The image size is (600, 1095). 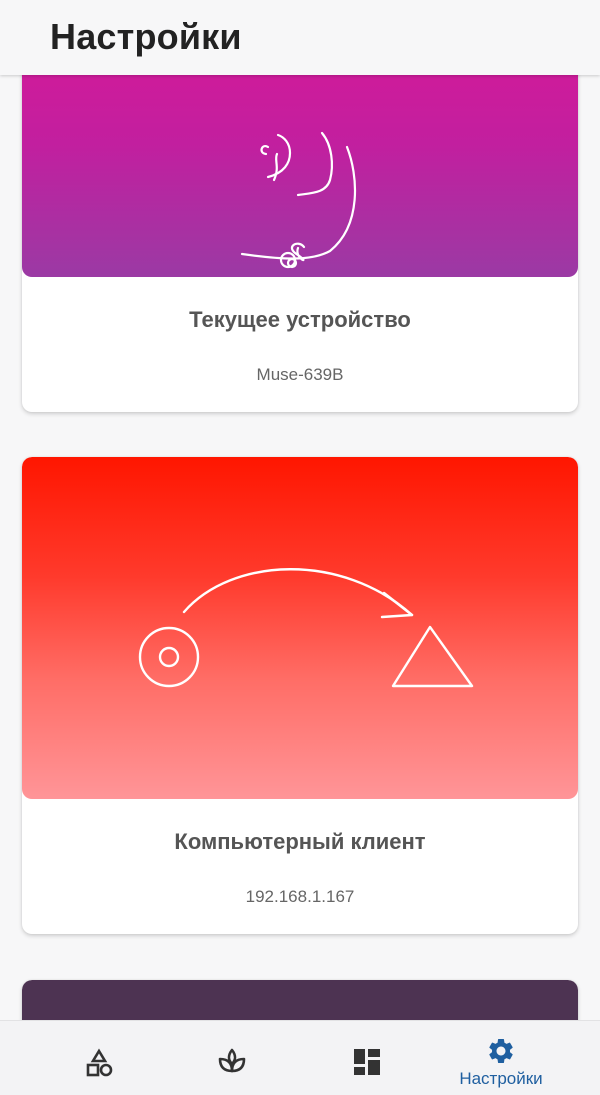 I want to click on page-title: Настройки, so click(x=146, y=36).